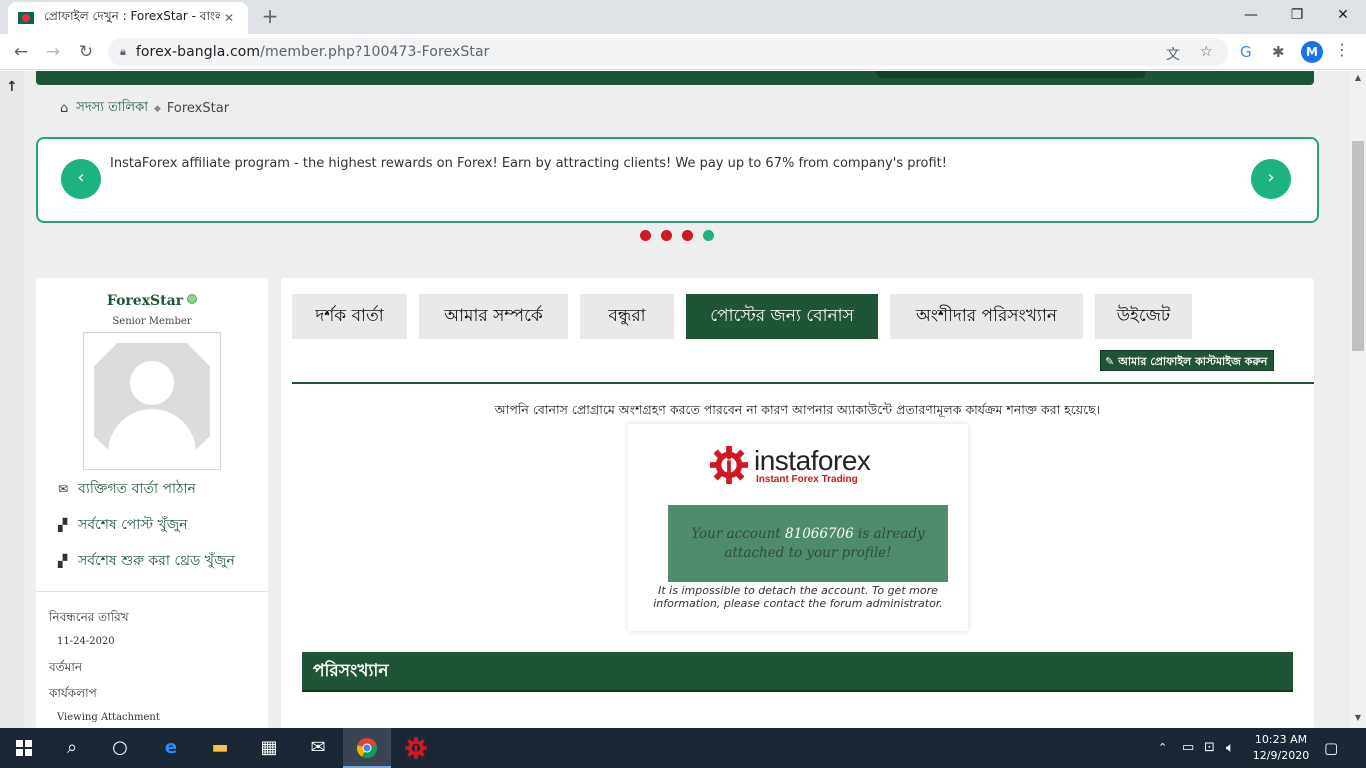 The width and height of the screenshot is (1366, 768). I want to click on reload-icon: ↻, so click(86, 52).